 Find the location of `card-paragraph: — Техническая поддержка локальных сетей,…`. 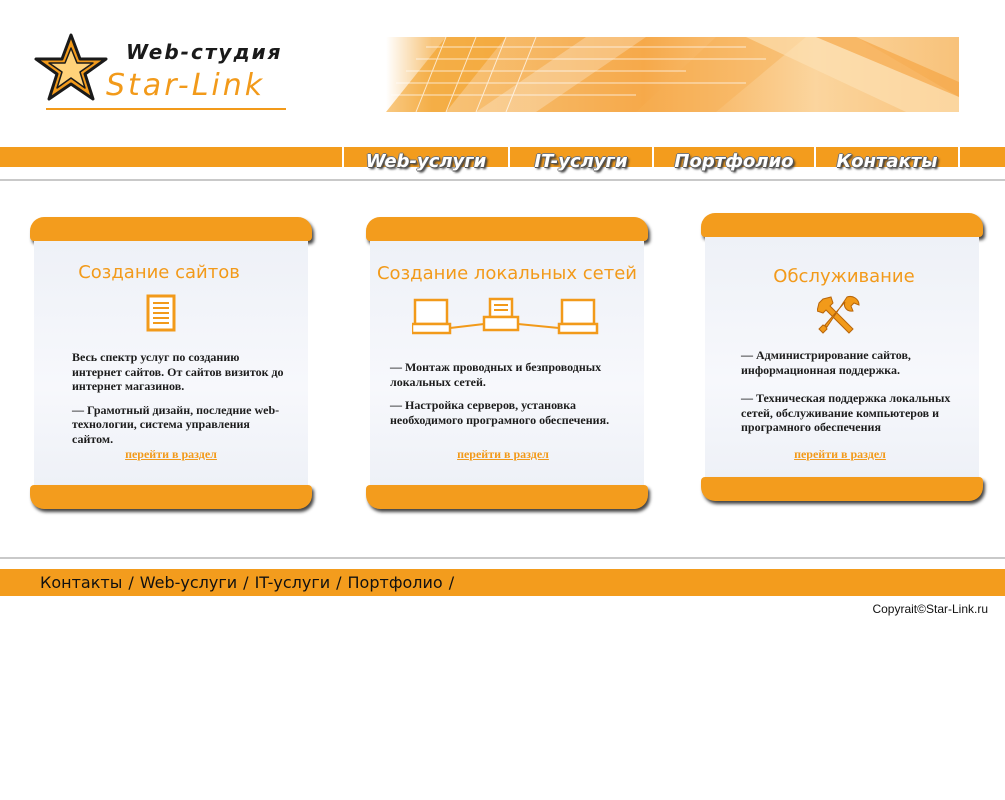

card-paragraph: — Техническая поддержка локальных сетей,… is located at coordinates (846, 412).